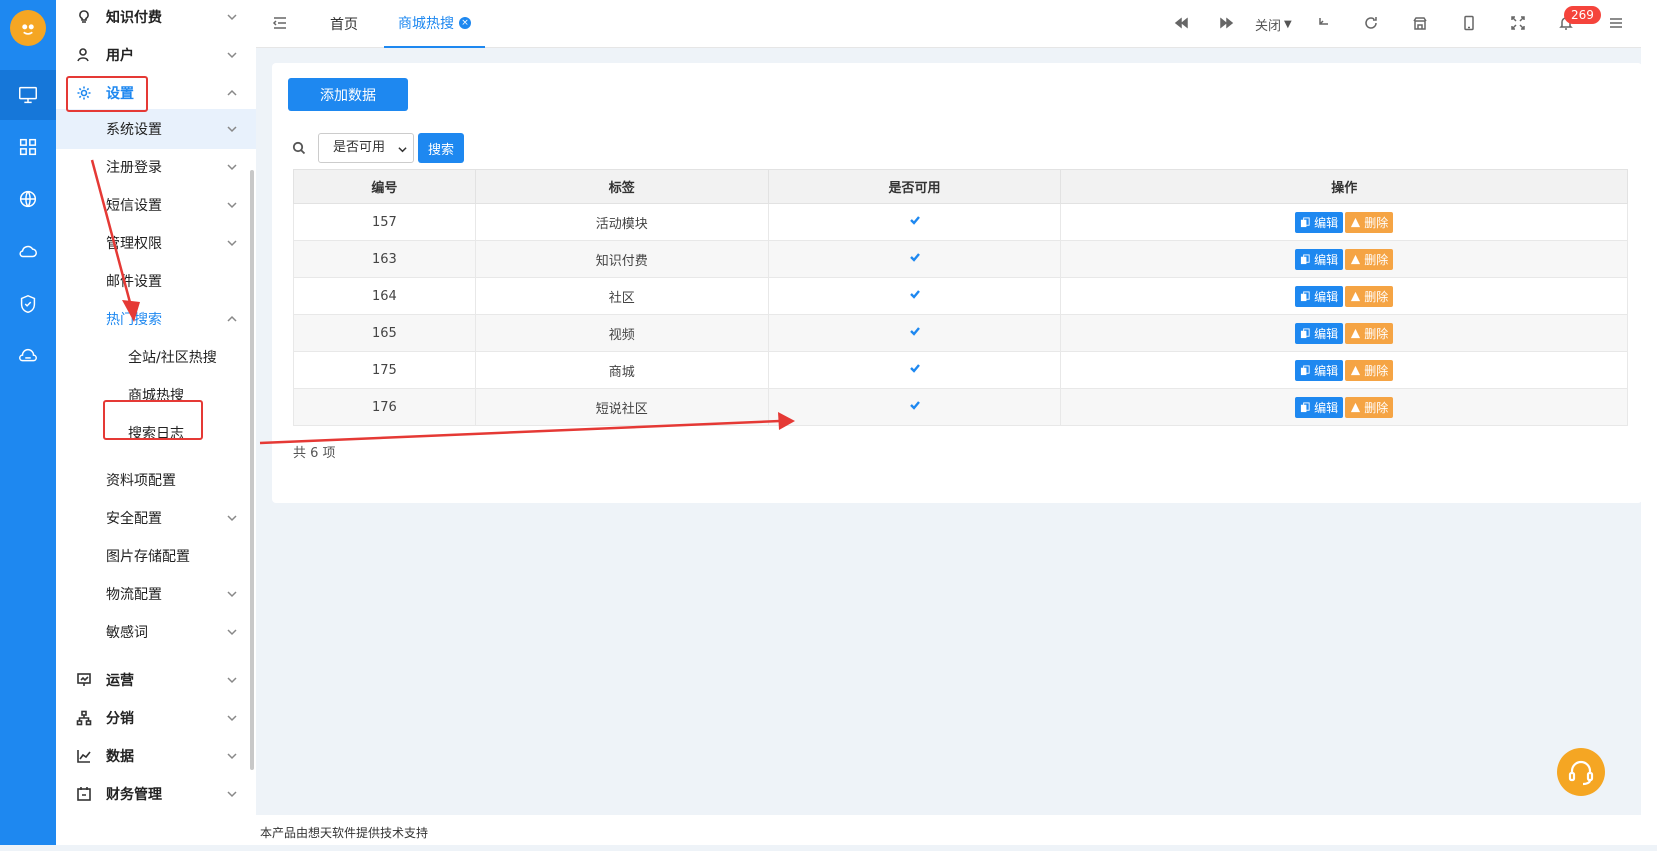 This screenshot has height=851, width=1657. Describe the element at coordinates (120, 56) in the screenshot. I see `sidebar-item-label: 用户` at that location.